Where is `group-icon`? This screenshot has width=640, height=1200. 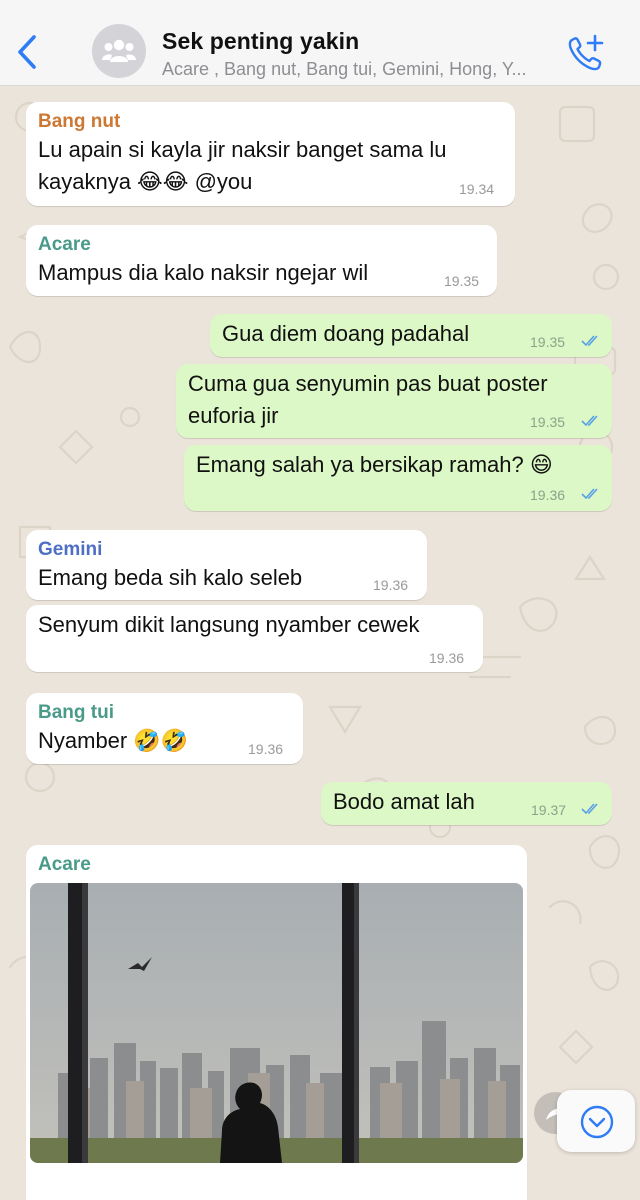
group-icon is located at coordinates (119, 50).